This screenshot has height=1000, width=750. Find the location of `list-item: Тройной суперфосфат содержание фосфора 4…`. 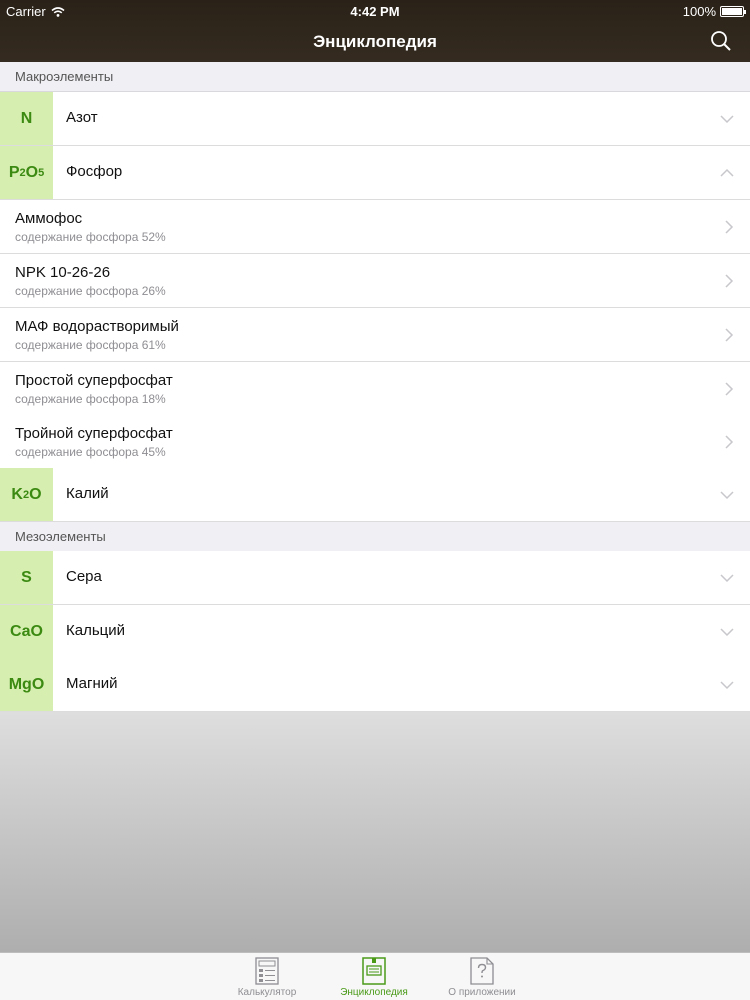

list-item: Тройной суперфосфат содержание фосфора 4… is located at coordinates (375, 442).